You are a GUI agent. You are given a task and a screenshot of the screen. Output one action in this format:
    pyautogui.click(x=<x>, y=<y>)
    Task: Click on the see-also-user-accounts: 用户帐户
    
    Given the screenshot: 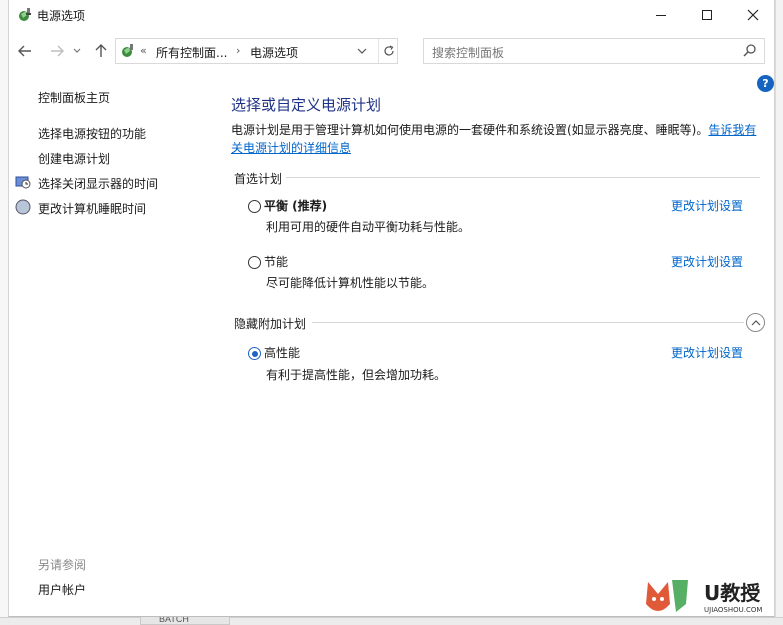 What is the action you would take?
    pyautogui.click(x=62, y=589)
    